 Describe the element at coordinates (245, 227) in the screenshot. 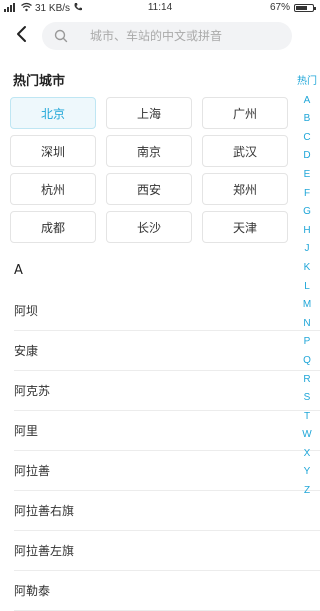

I see `hot-city-button: 天津` at that location.